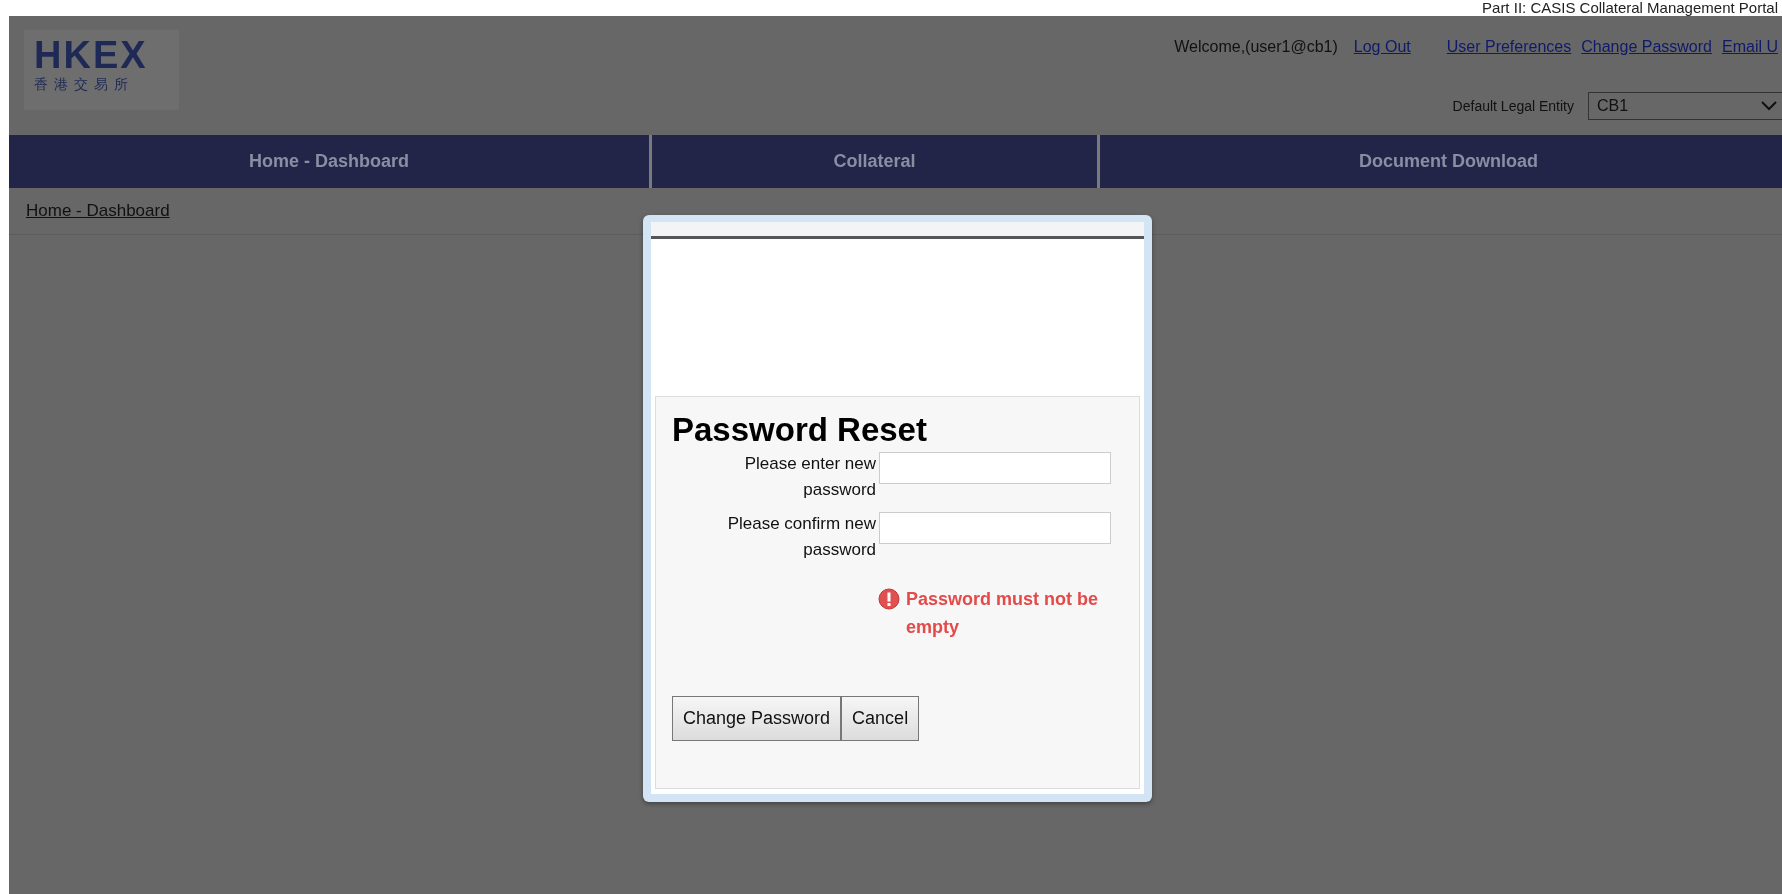  I want to click on dialog-button: Cancel, so click(880, 718).